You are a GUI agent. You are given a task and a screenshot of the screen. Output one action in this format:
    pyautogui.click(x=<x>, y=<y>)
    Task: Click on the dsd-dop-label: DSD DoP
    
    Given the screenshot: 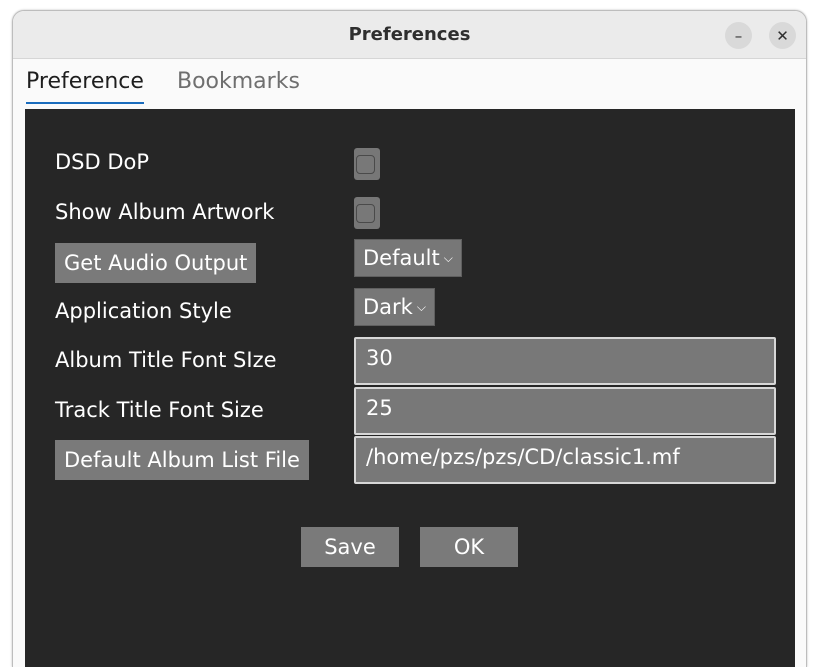 What is the action you would take?
    pyautogui.click(x=102, y=162)
    